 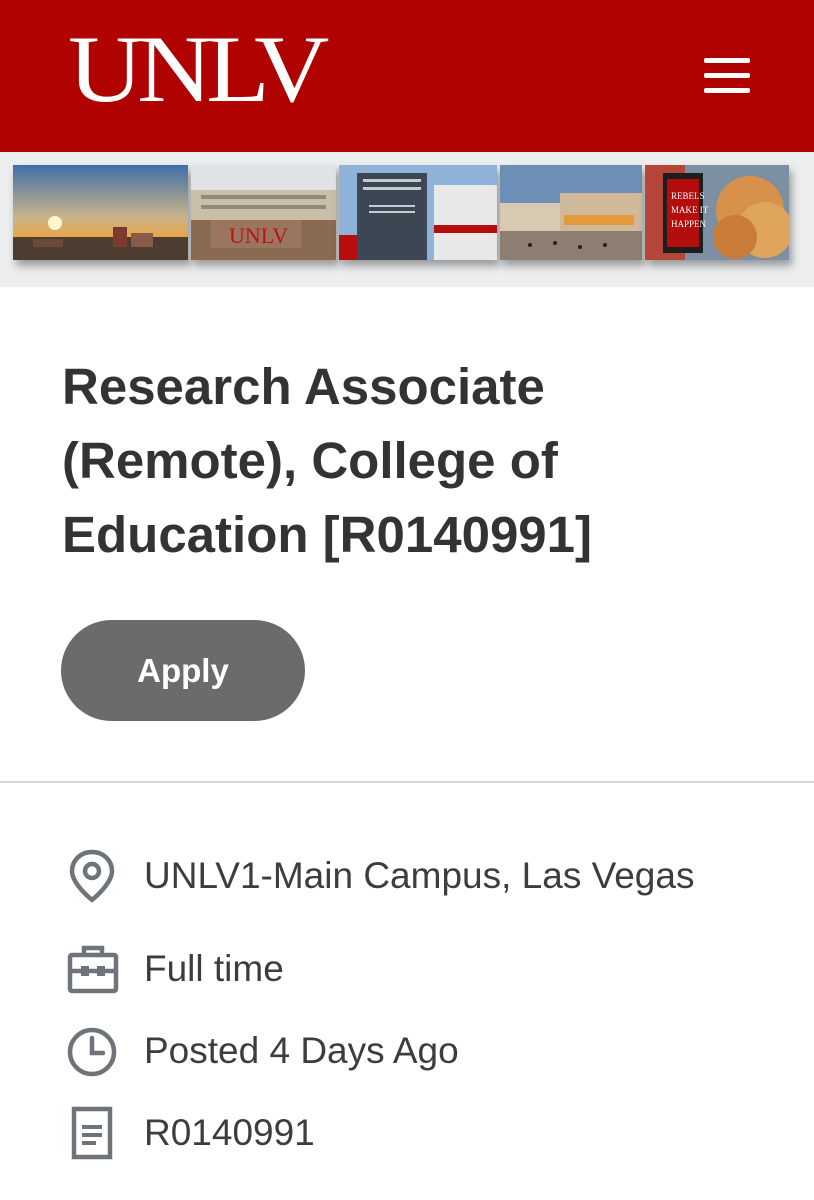 I want to click on time-type-text: Full time, so click(x=214, y=968).